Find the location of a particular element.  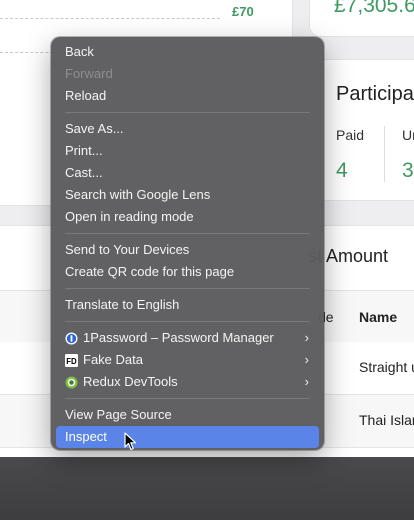

table-cell-name: Thai Islan is located at coordinates (386, 420).